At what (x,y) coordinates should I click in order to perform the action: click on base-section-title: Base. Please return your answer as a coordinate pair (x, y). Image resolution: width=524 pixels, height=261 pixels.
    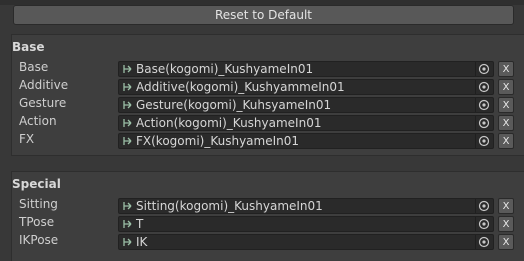
    Looking at the image, I should click on (28, 47).